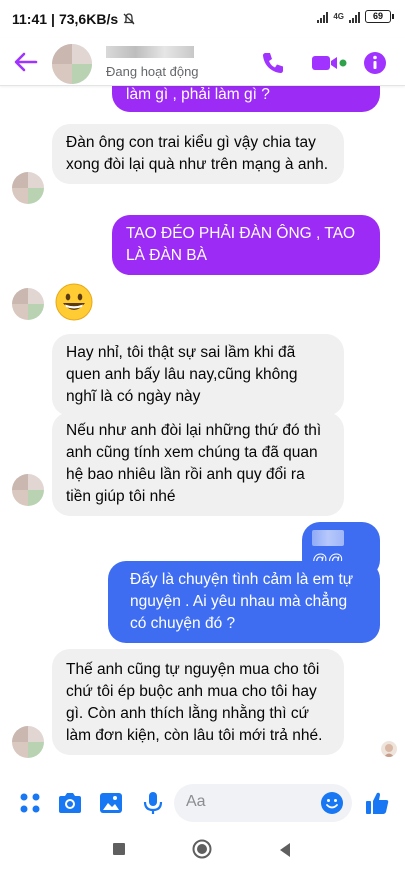  I want to click on message-composer: Aa, so click(202, 803).